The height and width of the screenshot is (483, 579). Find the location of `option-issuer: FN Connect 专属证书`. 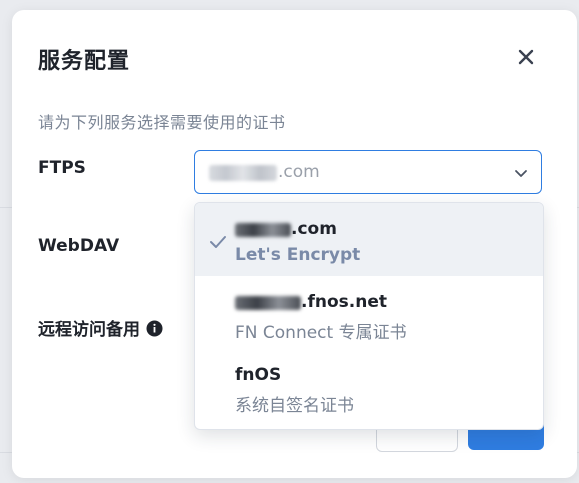

option-issuer: FN Connect 专属证书 is located at coordinates (321, 333).